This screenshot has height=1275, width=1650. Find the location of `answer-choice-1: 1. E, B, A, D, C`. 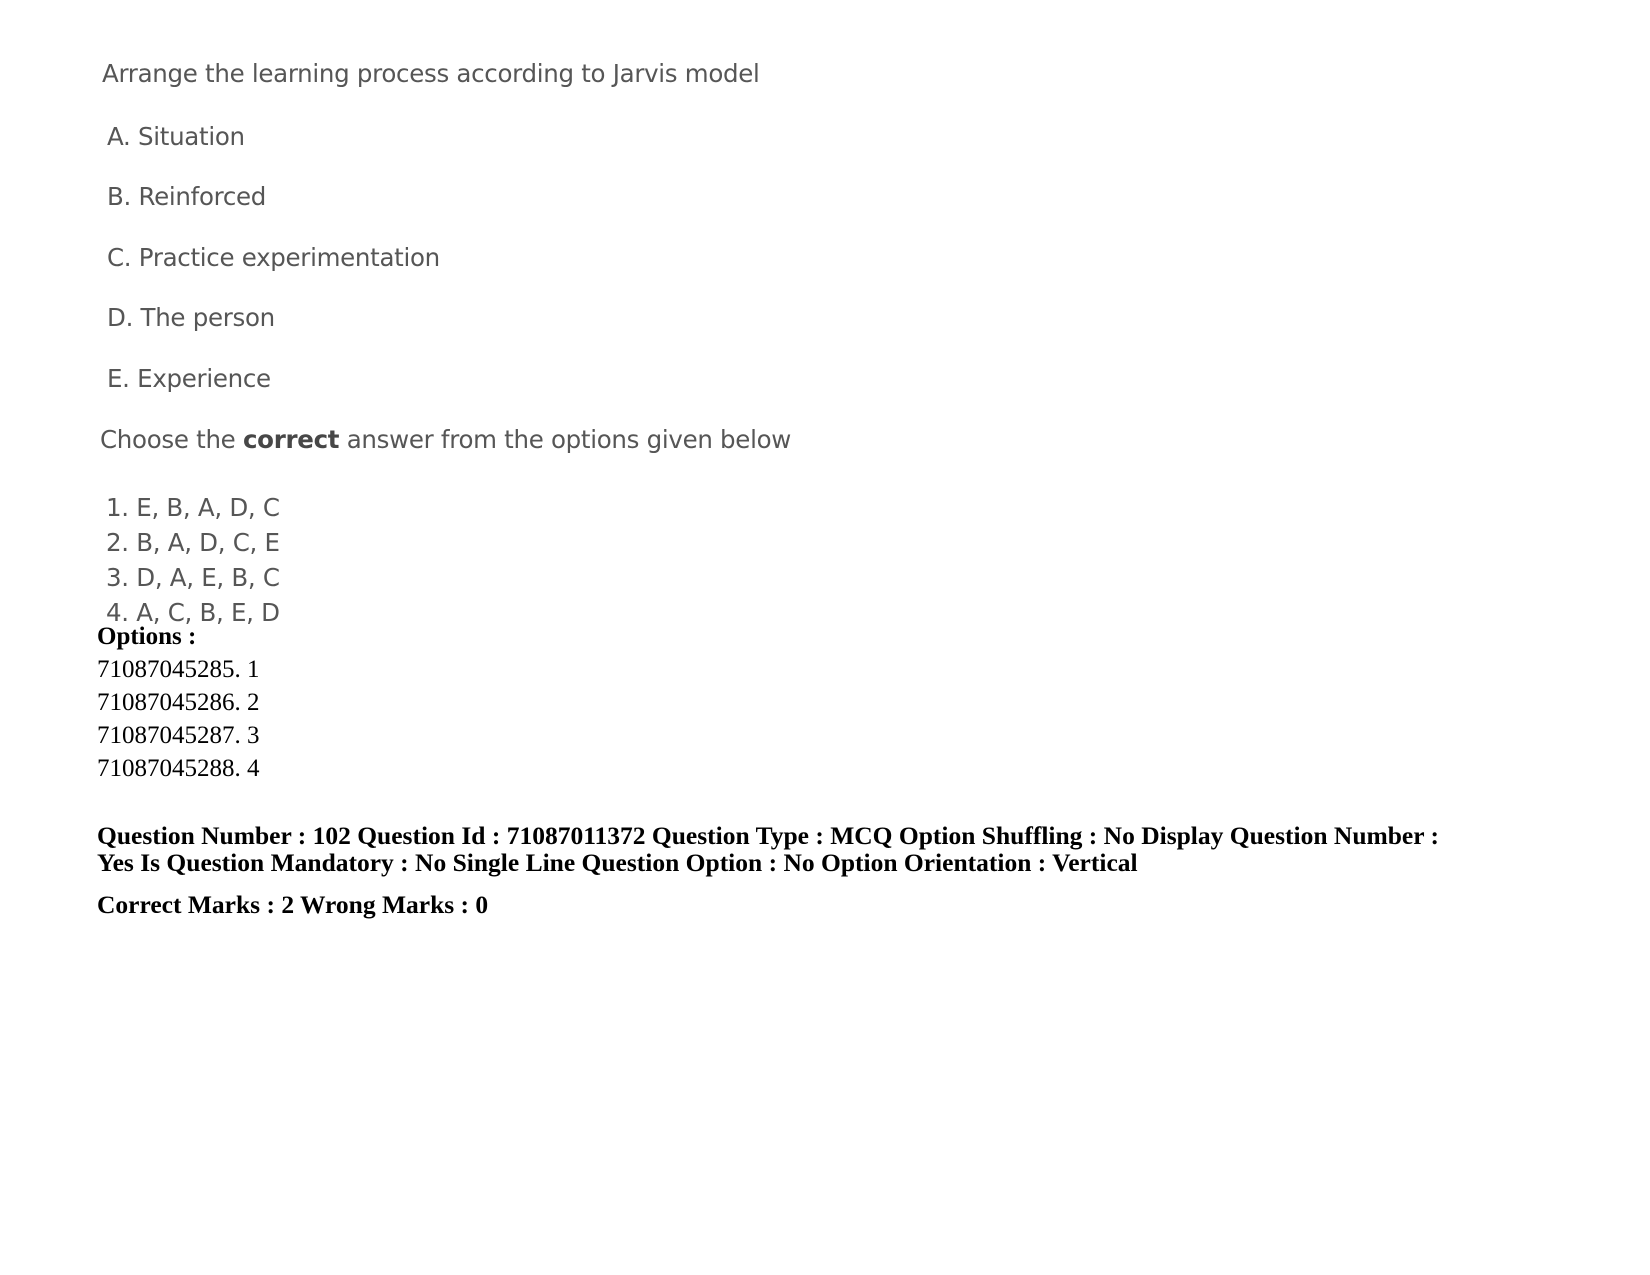

answer-choice-1: 1. E, B, A, D, C is located at coordinates (753, 507).